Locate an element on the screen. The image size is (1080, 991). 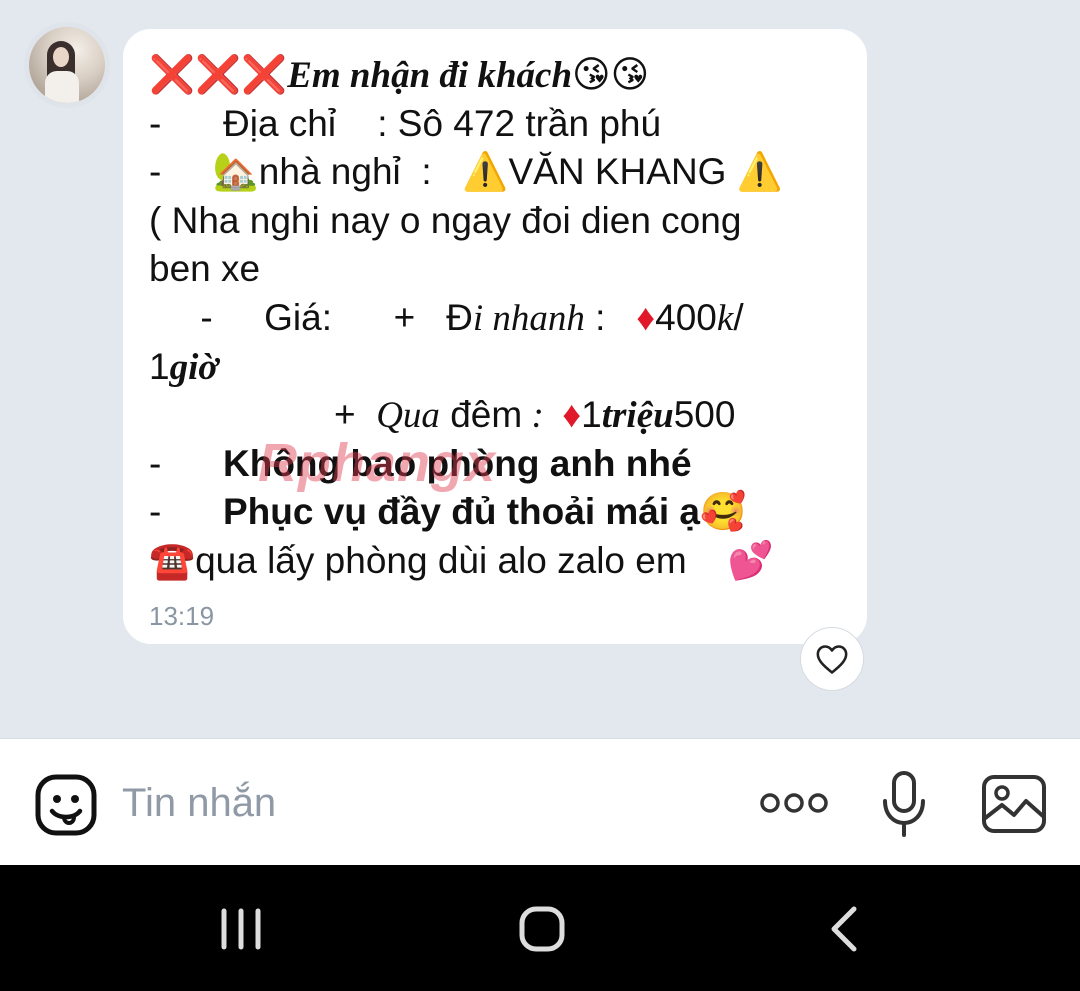
message-text-segment: i nhanh is located at coordinates (528, 318).